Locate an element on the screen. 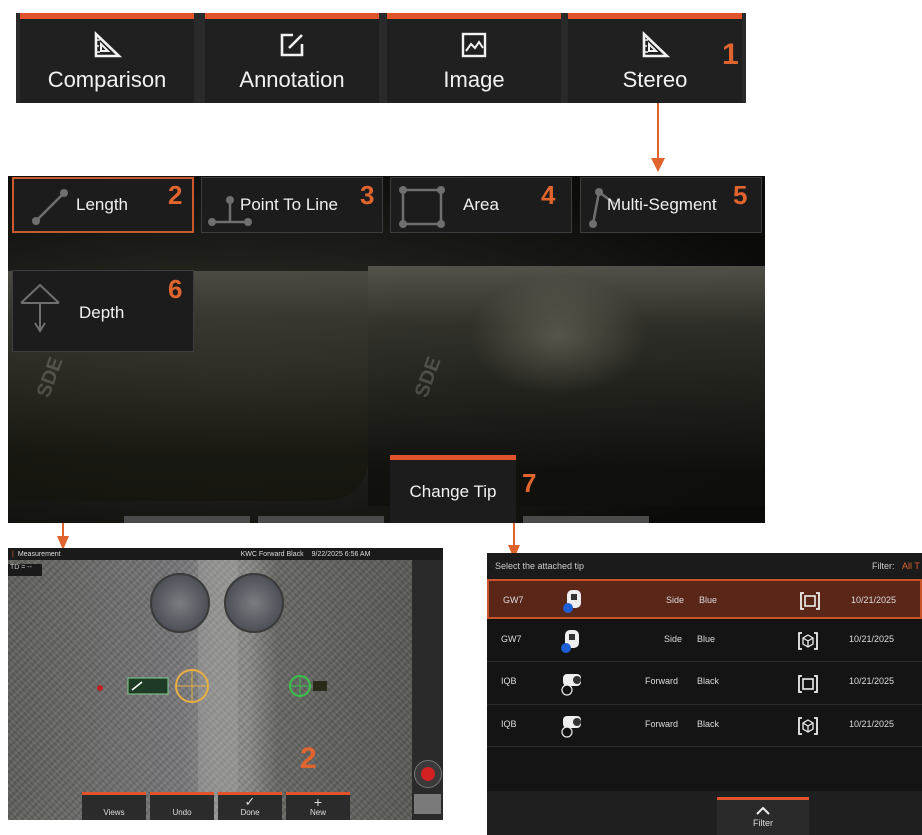  record-button is located at coordinates (428, 774).